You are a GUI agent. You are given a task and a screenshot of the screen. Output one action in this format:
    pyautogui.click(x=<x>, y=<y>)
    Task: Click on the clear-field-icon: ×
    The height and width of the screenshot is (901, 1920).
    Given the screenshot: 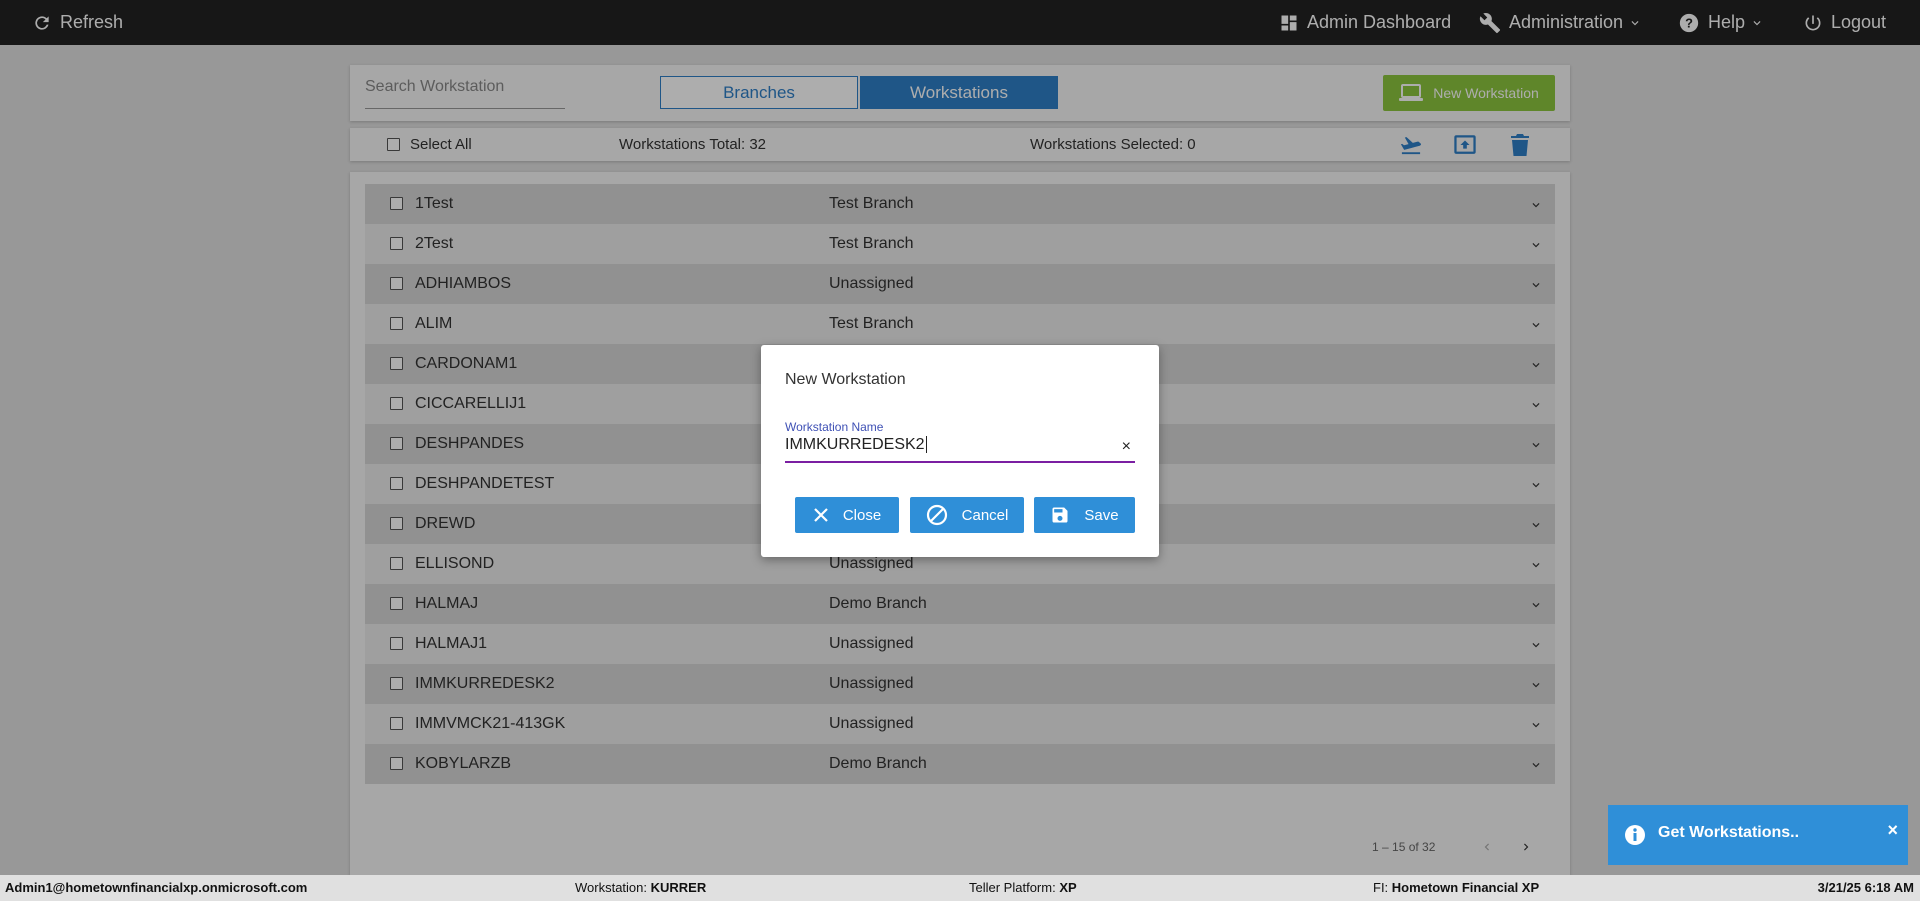 What is the action you would take?
    pyautogui.click(x=1126, y=447)
    